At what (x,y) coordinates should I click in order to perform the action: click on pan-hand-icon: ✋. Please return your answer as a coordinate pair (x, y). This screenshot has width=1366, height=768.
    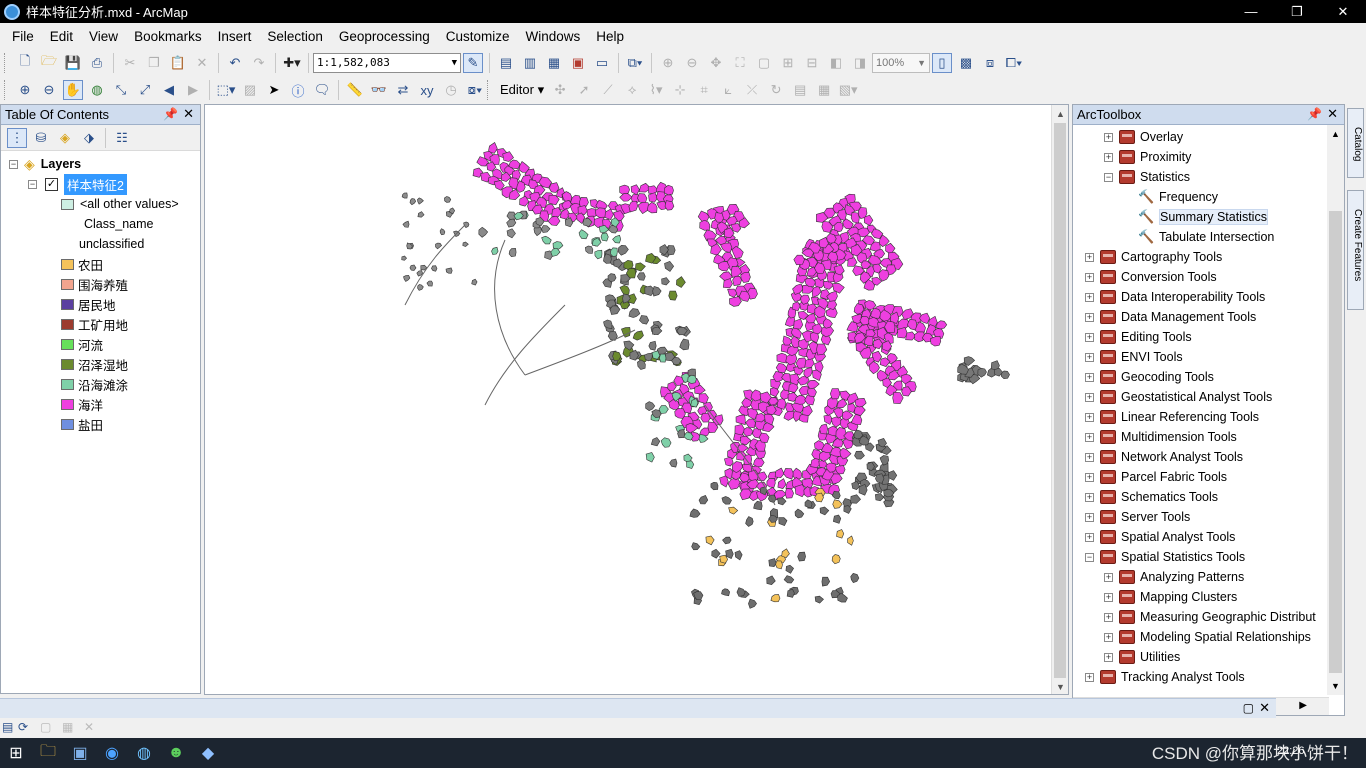
    Looking at the image, I should click on (73, 90).